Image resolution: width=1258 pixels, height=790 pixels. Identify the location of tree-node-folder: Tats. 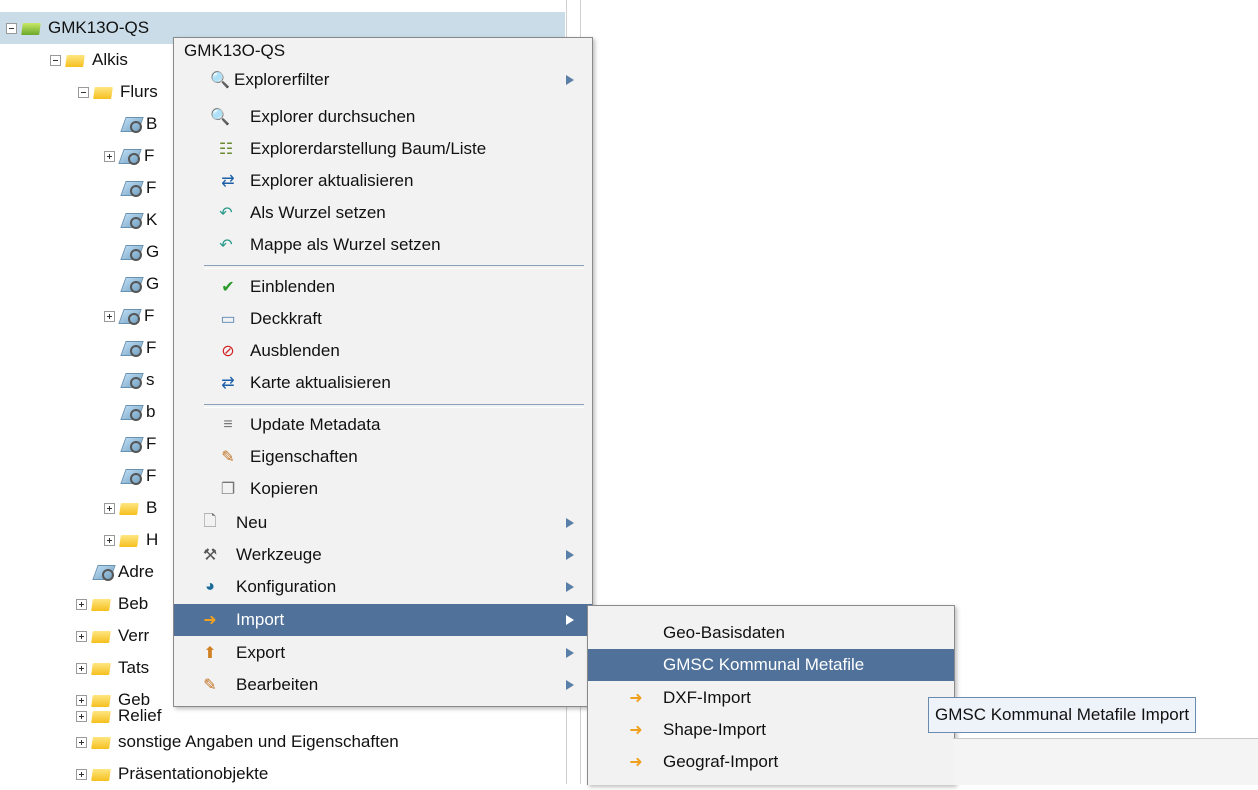
(112, 668).